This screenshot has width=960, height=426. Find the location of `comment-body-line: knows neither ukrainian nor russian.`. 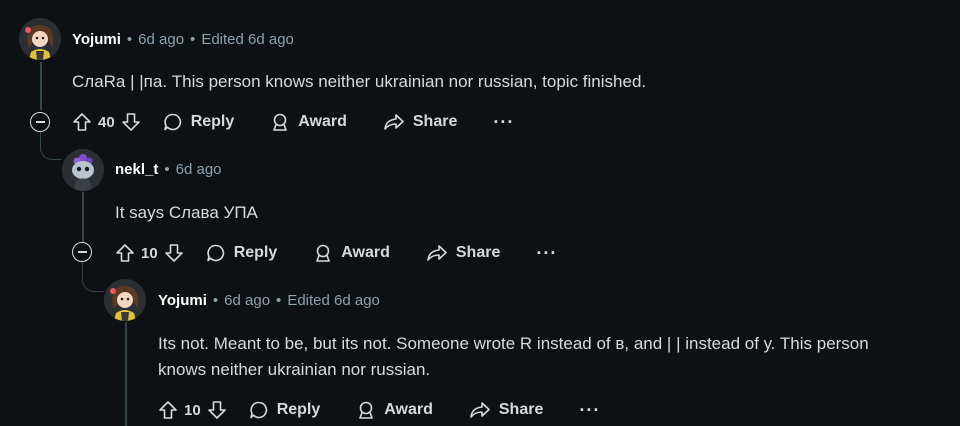

comment-body-line: knows neither ukrainian nor russian. is located at coordinates (294, 369).